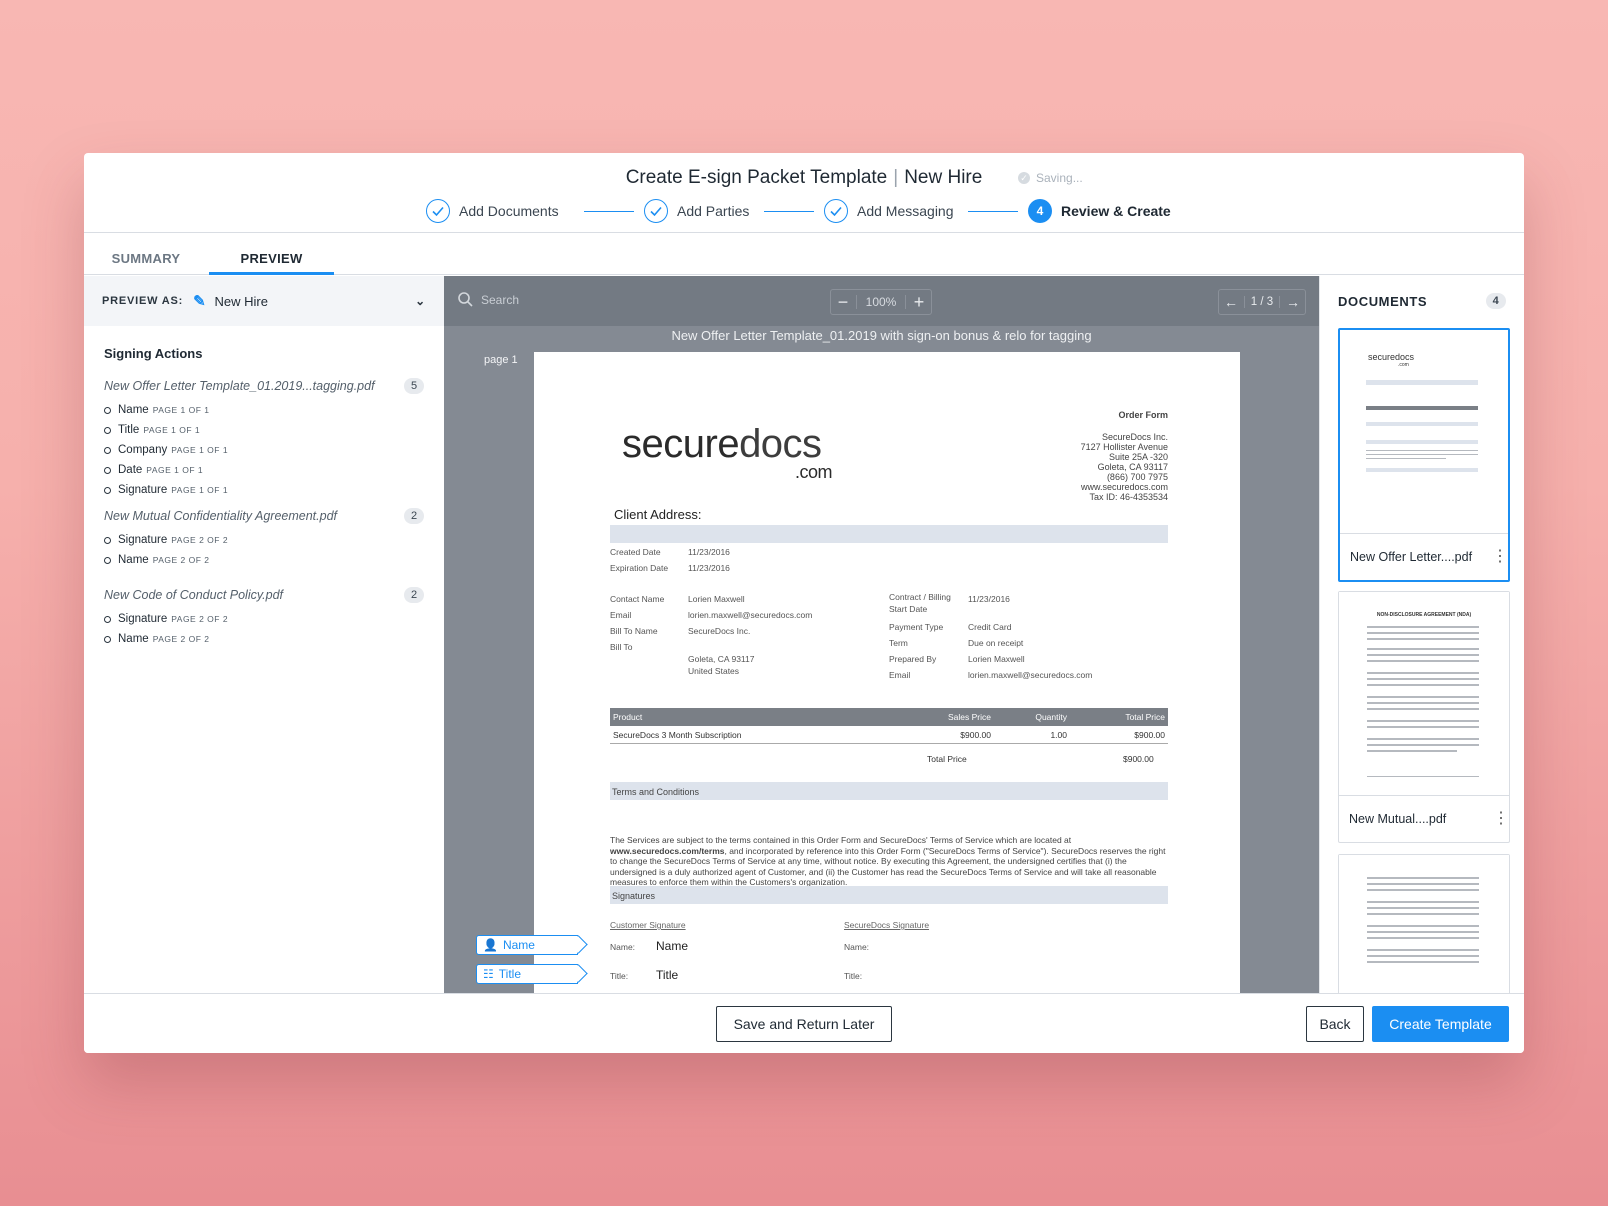 This screenshot has width=1608, height=1206. What do you see at coordinates (843, 302) in the screenshot?
I see `zoom-out-button: −` at bounding box center [843, 302].